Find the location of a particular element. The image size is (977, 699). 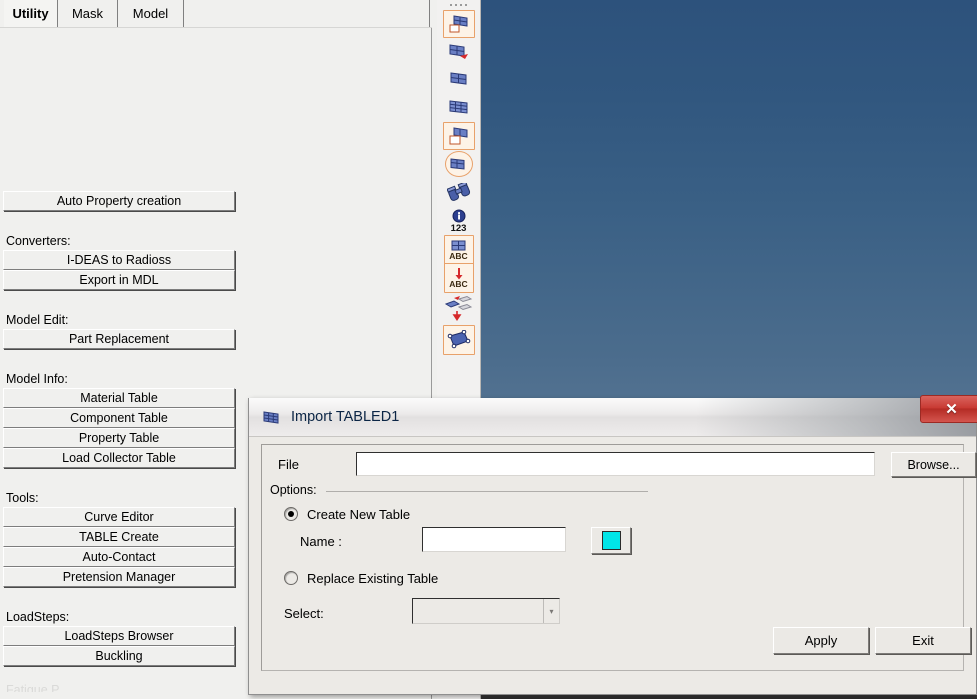

toolbar-item-table-grid is located at coordinates (458, 108).